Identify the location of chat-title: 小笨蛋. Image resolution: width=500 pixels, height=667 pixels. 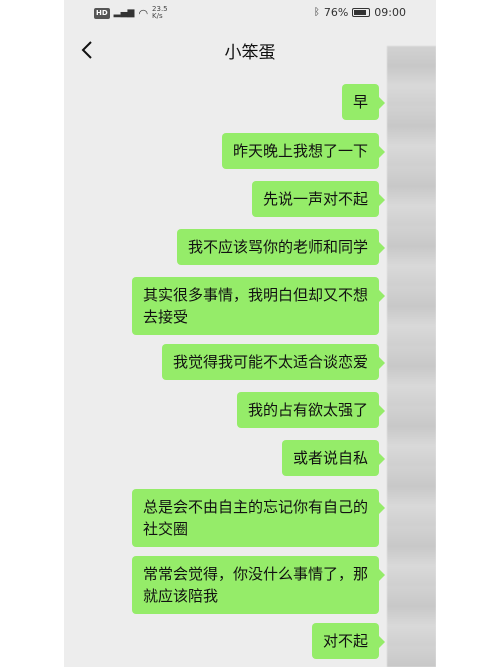
(250, 53).